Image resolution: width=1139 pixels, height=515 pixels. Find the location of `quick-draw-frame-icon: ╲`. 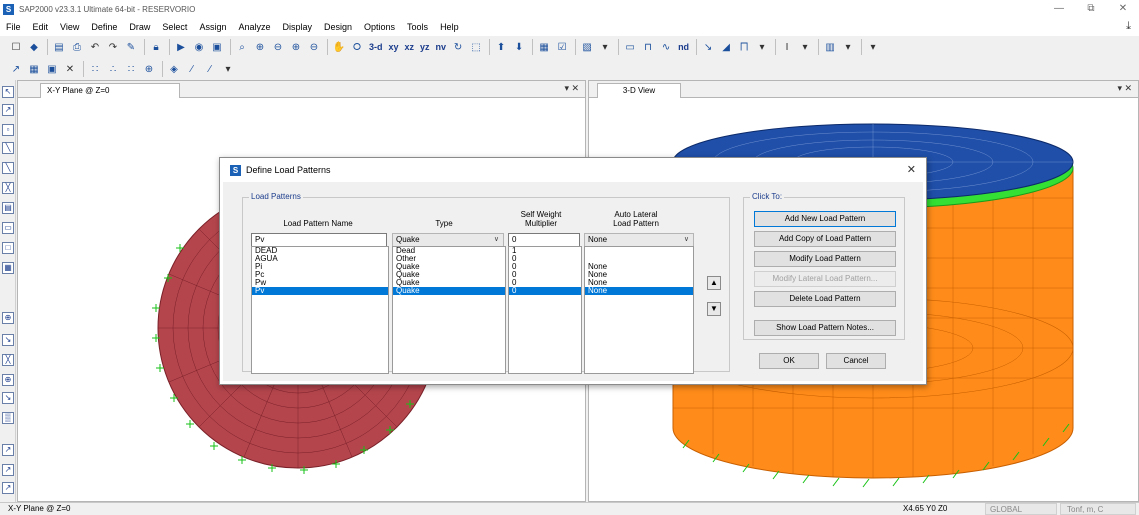

quick-draw-frame-icon: ╲ is located at coordinates (8, 168).